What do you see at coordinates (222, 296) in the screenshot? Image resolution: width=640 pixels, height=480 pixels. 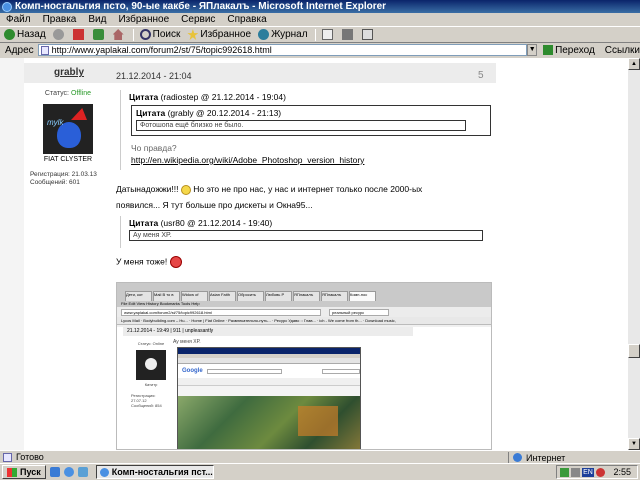 I see `embedded-tab: Asian Faith` at bounding box center [222, 296].